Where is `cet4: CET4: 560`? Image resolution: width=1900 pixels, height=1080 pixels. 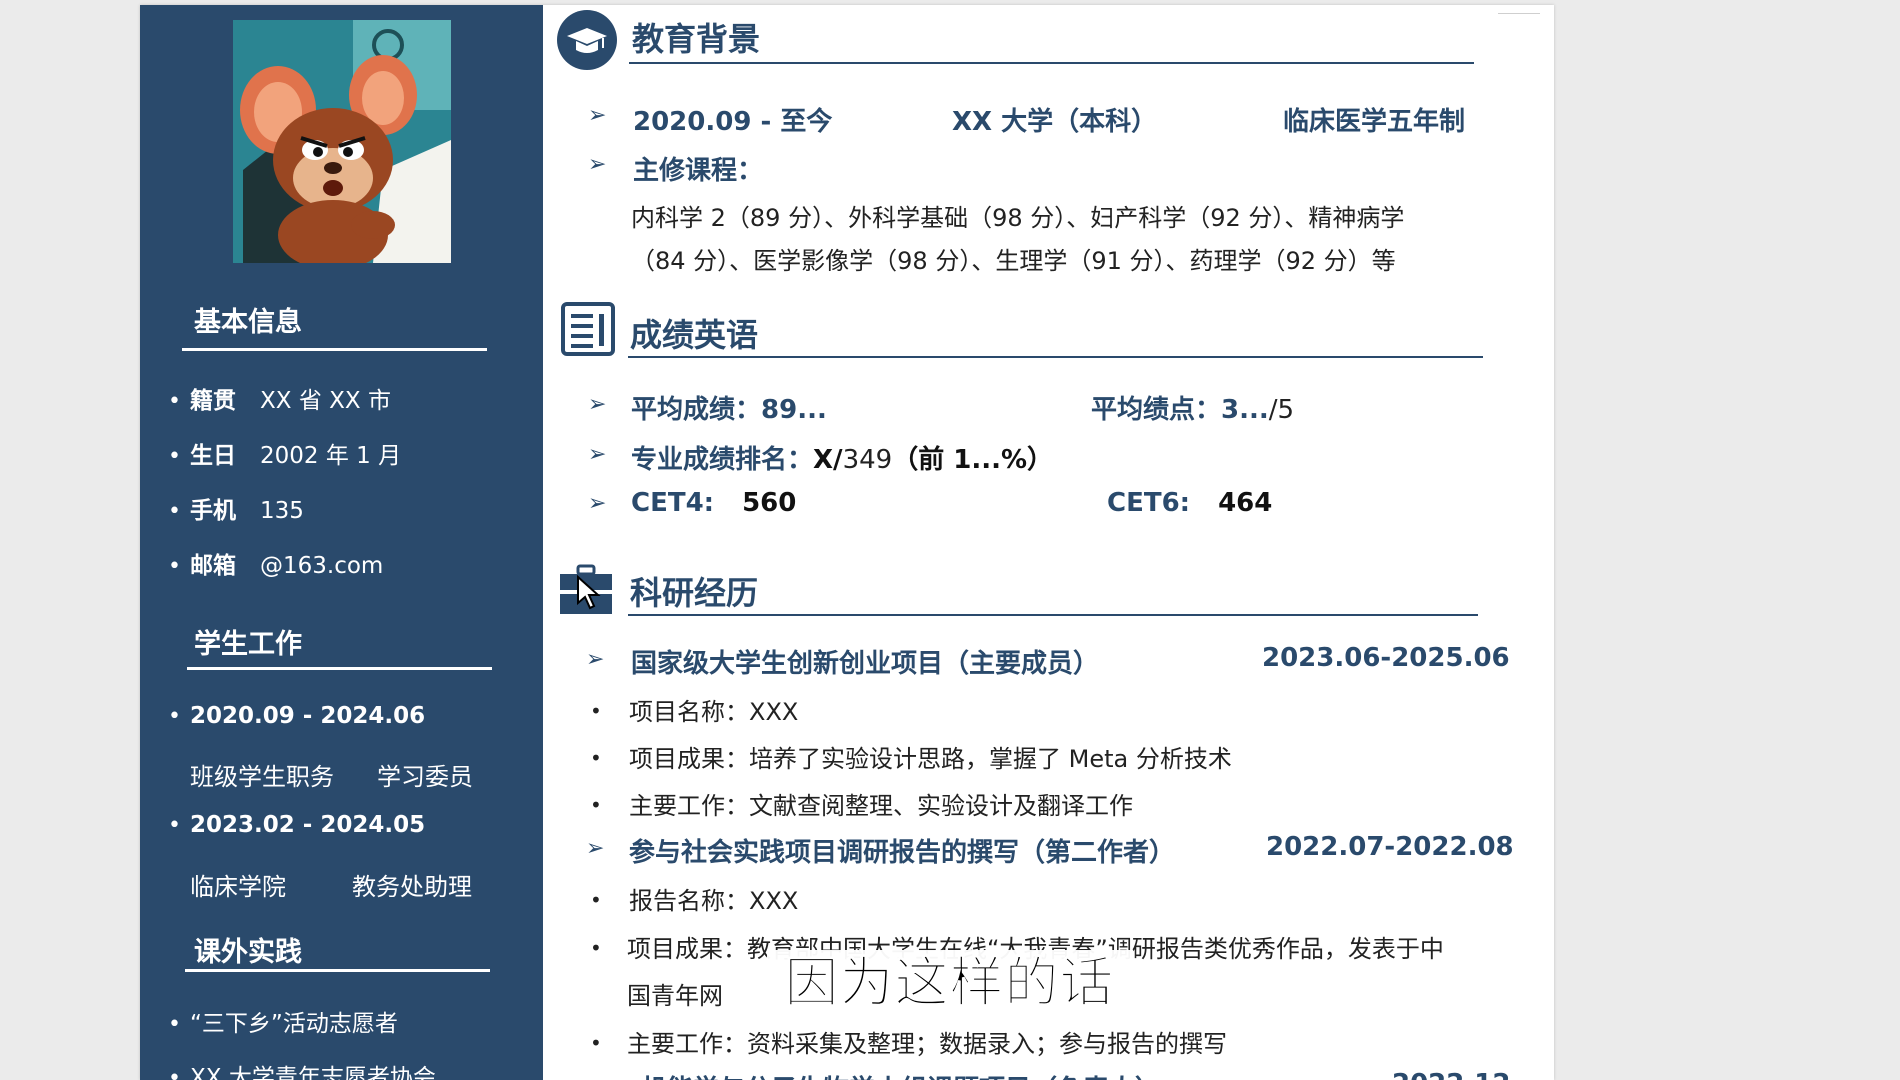
cet4: CET4: 560 is located at coordinates (713, 503).